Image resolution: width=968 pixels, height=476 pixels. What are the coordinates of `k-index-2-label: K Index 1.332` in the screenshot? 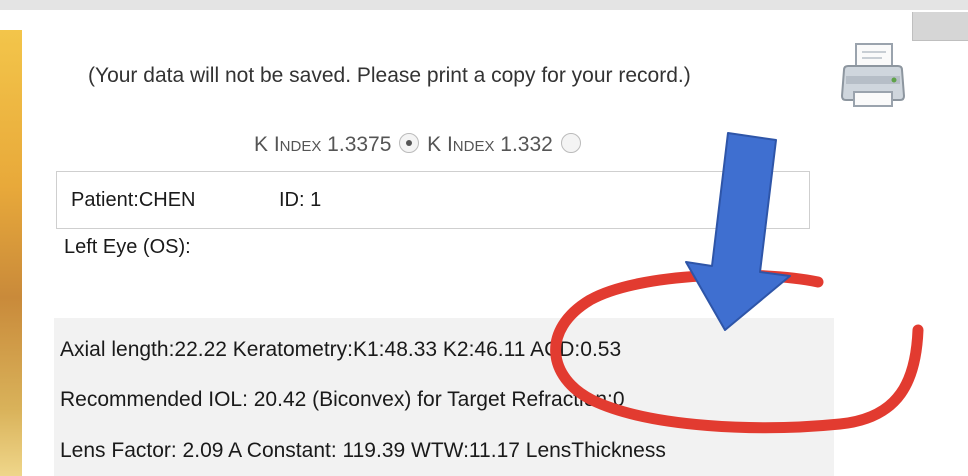 It's located at (490, 144).